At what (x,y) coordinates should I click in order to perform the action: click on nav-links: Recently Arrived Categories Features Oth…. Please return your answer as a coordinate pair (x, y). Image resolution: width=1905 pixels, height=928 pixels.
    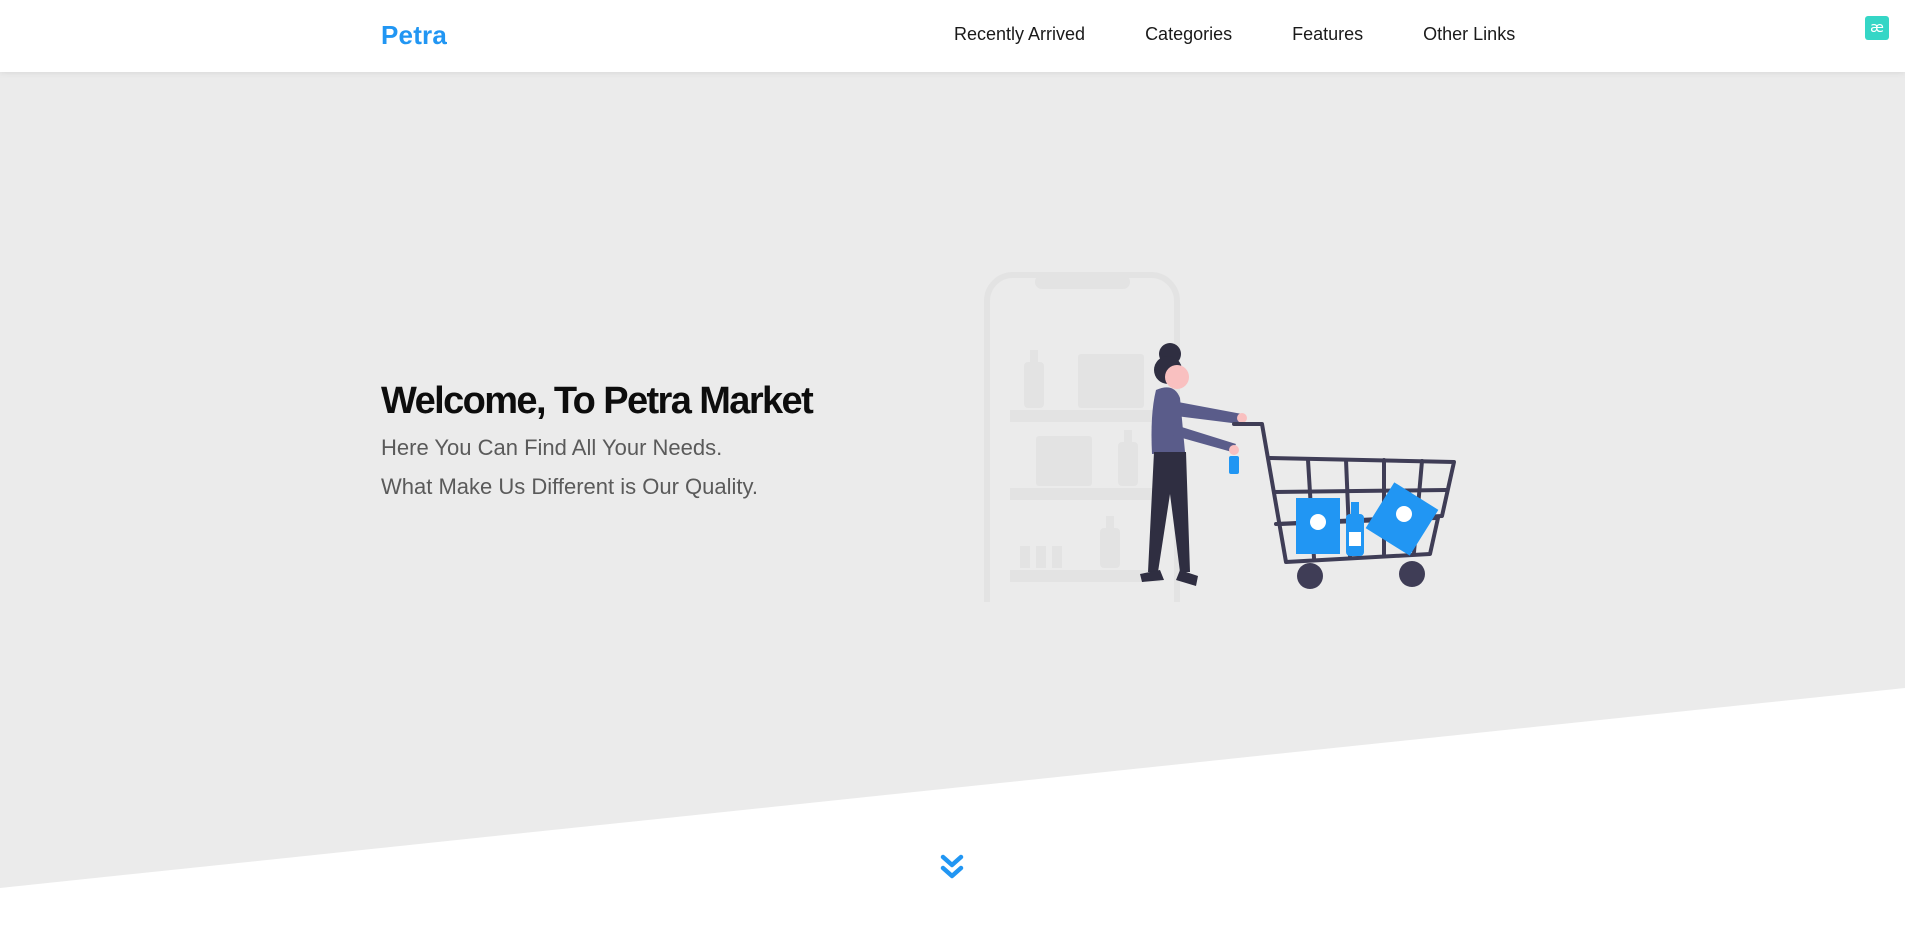
    Looking at the image, I should click on (1234, 34).